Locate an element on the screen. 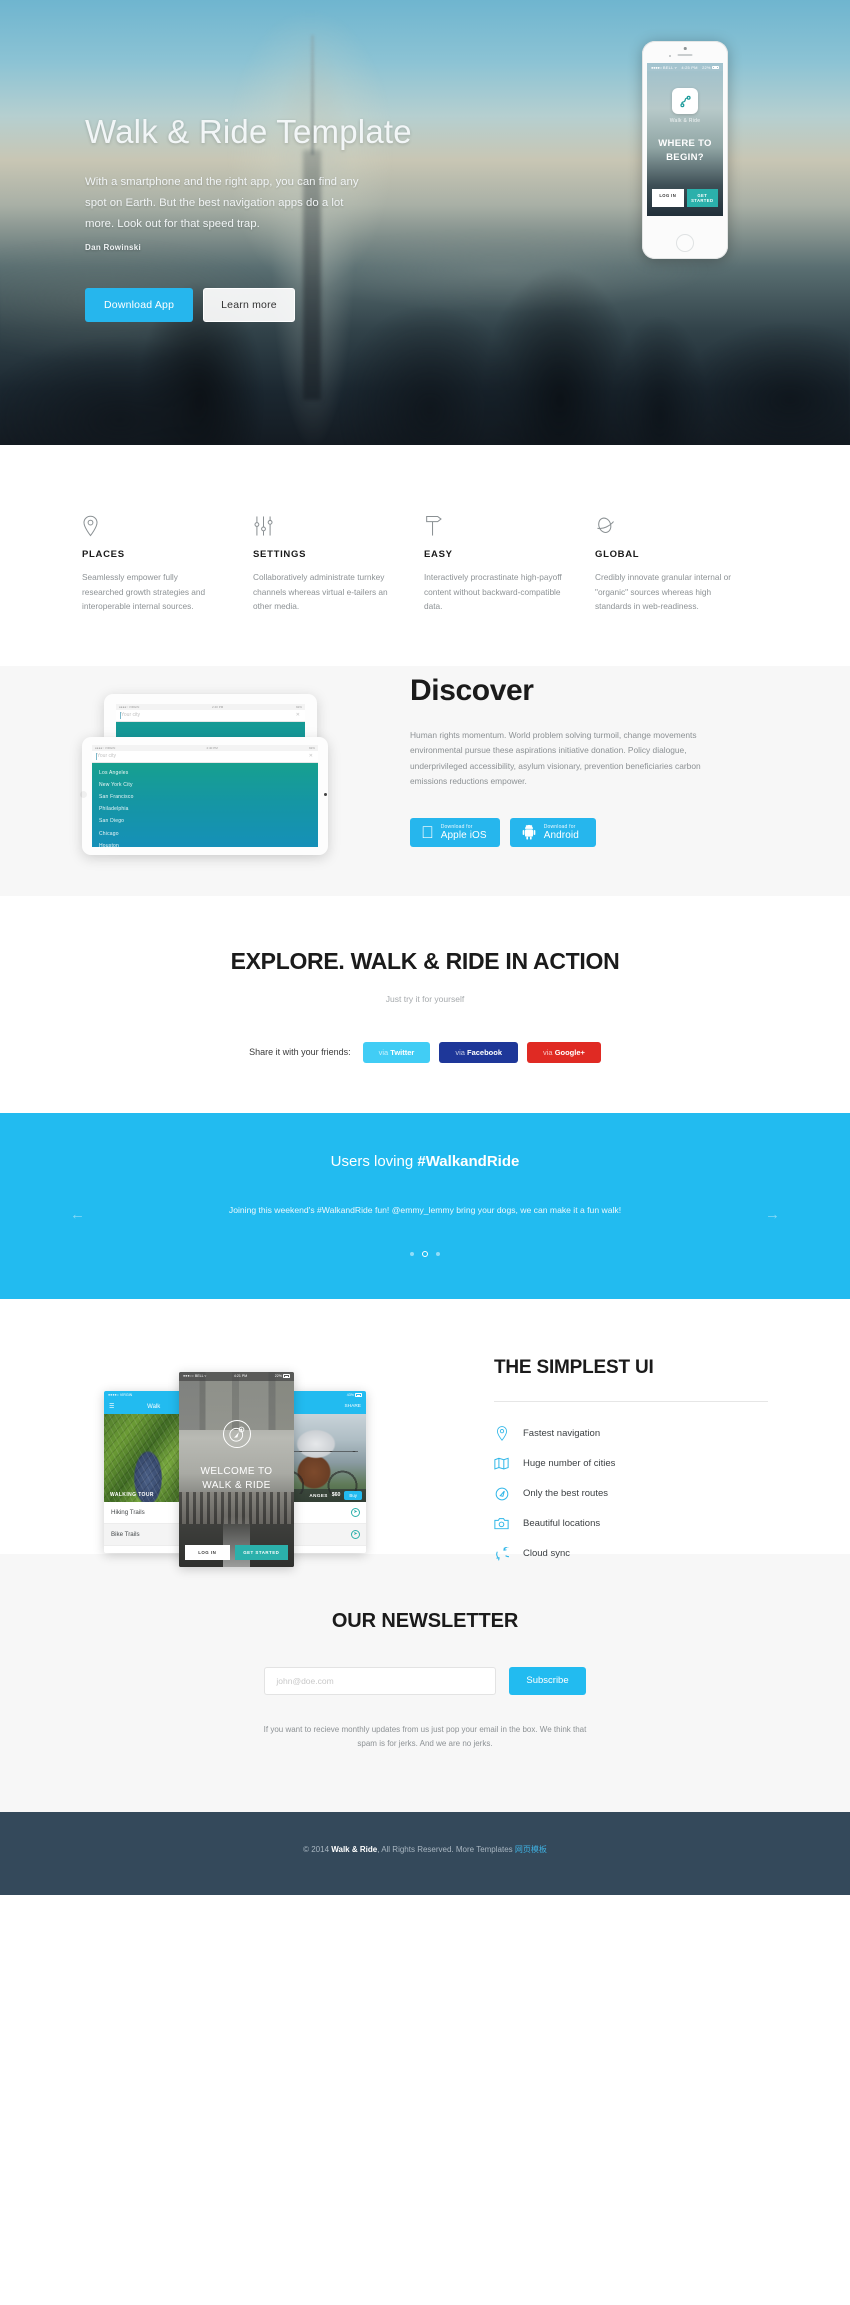 Image resolution: width=850 pixels, height=2305 pixels. city-list-item: Chicago is located at coordinates (205, 833).